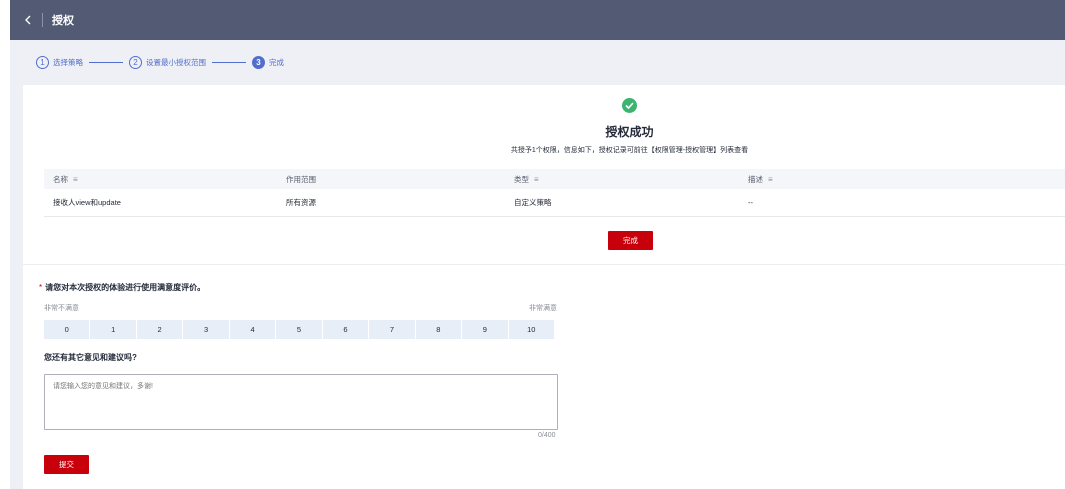  I want to click on section-divider, so click(544, 264).